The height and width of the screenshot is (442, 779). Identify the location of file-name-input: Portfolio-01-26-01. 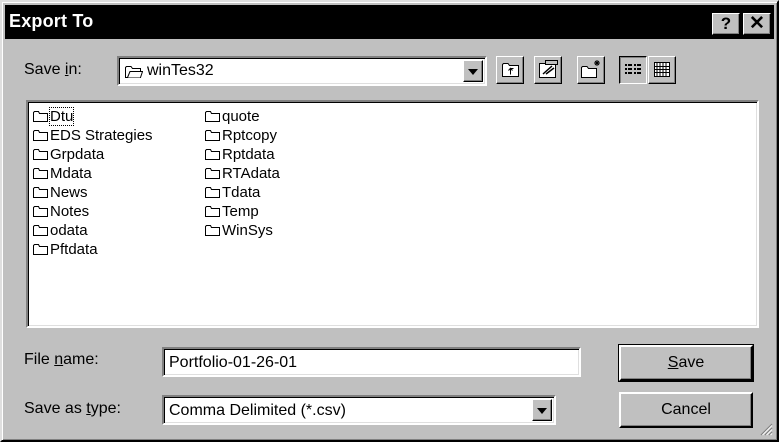
(371, 362).